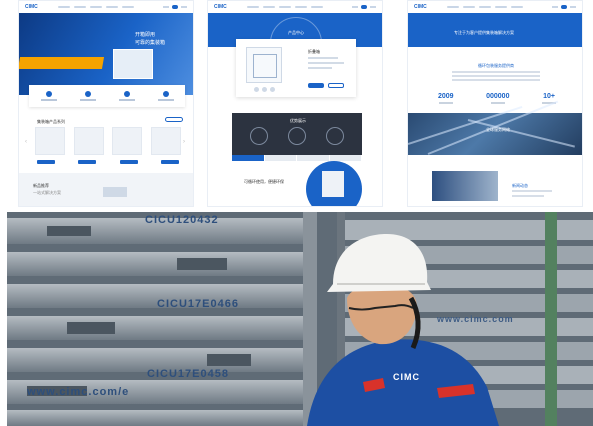 Image resolution: width=593 pixels, height=426 pixels. What do you see at coordinates (314, 51) in the screenshot?
I see `product-name: 折叠箱` at bounding box center [314, 51].